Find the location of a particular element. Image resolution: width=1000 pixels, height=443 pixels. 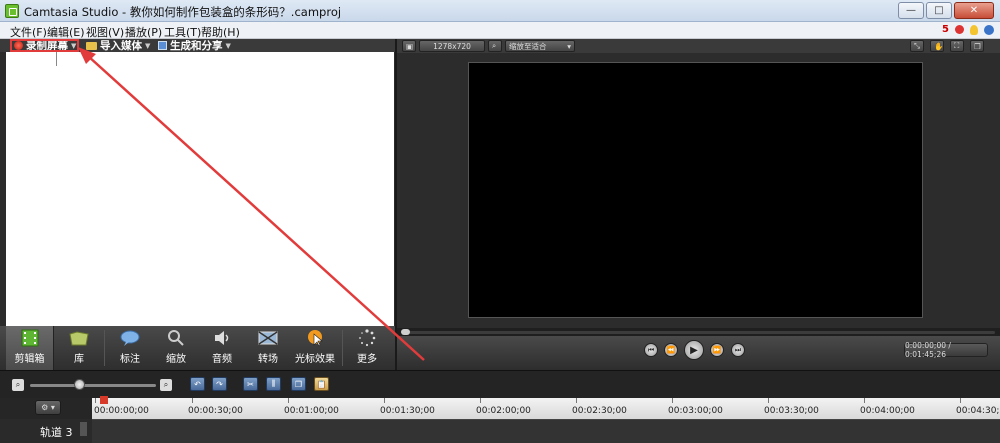

pan-hand-icon: ✋ is located at coordinates (937, 46).